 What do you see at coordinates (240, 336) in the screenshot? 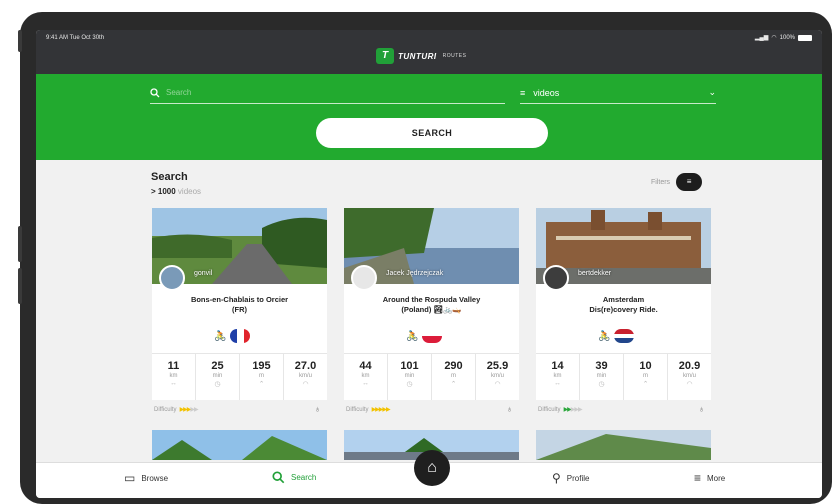
I see `france-flag-icon` at bounding box center [240, 336].